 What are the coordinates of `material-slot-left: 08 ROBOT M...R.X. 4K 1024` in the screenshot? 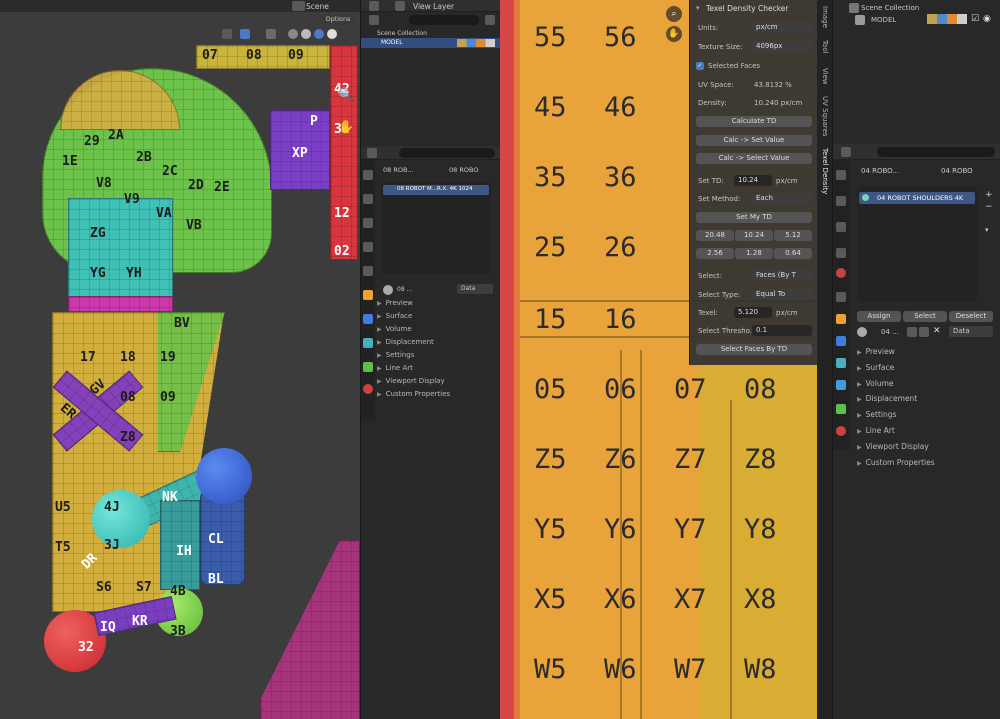 It's located at (436, 190).